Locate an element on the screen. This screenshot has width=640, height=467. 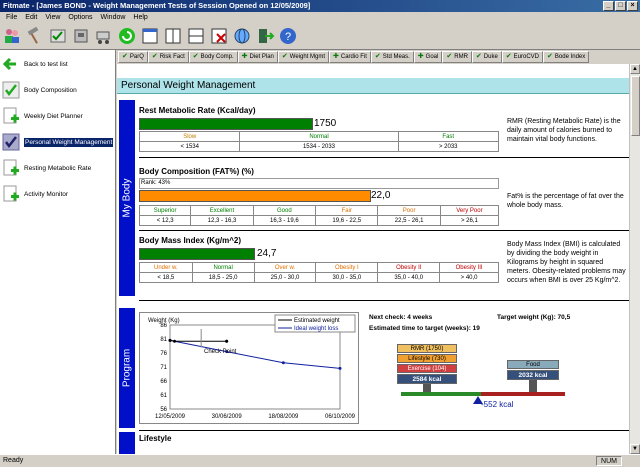
cart-button is located at coordinates (104, 36).